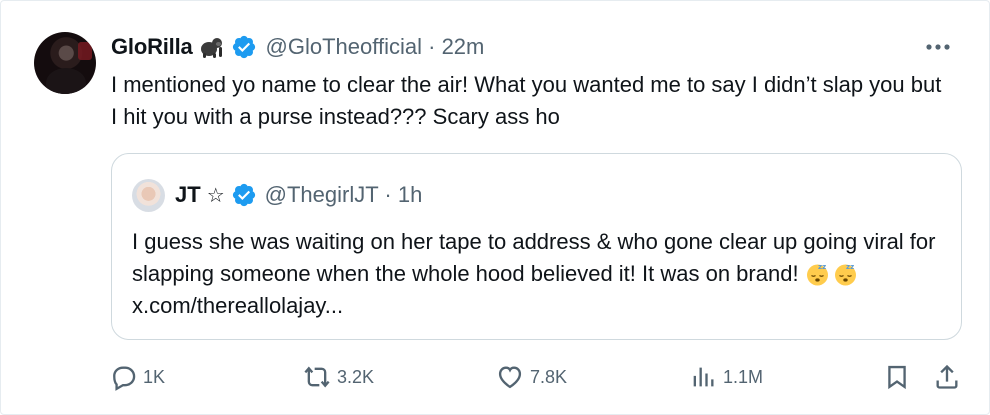 This screenshot has width=990, height=415. Describe the element at coordinates (344, 195) in the screenshot. I see `quoted-author-handle: @ThegirlJT · 1h` at that location.